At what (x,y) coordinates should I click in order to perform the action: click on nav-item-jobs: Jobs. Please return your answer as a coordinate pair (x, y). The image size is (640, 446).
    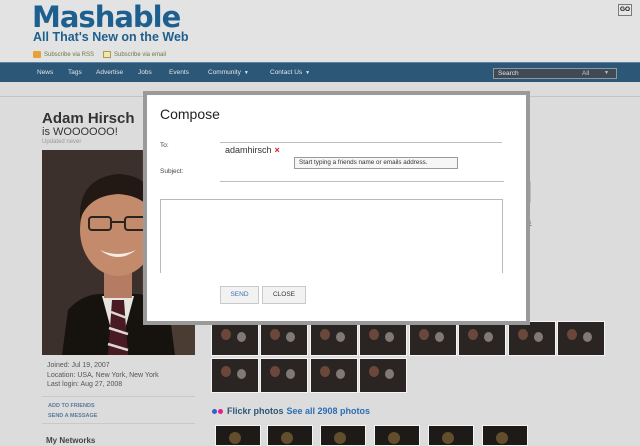
    Looking at the image, I should click on (145, 72).